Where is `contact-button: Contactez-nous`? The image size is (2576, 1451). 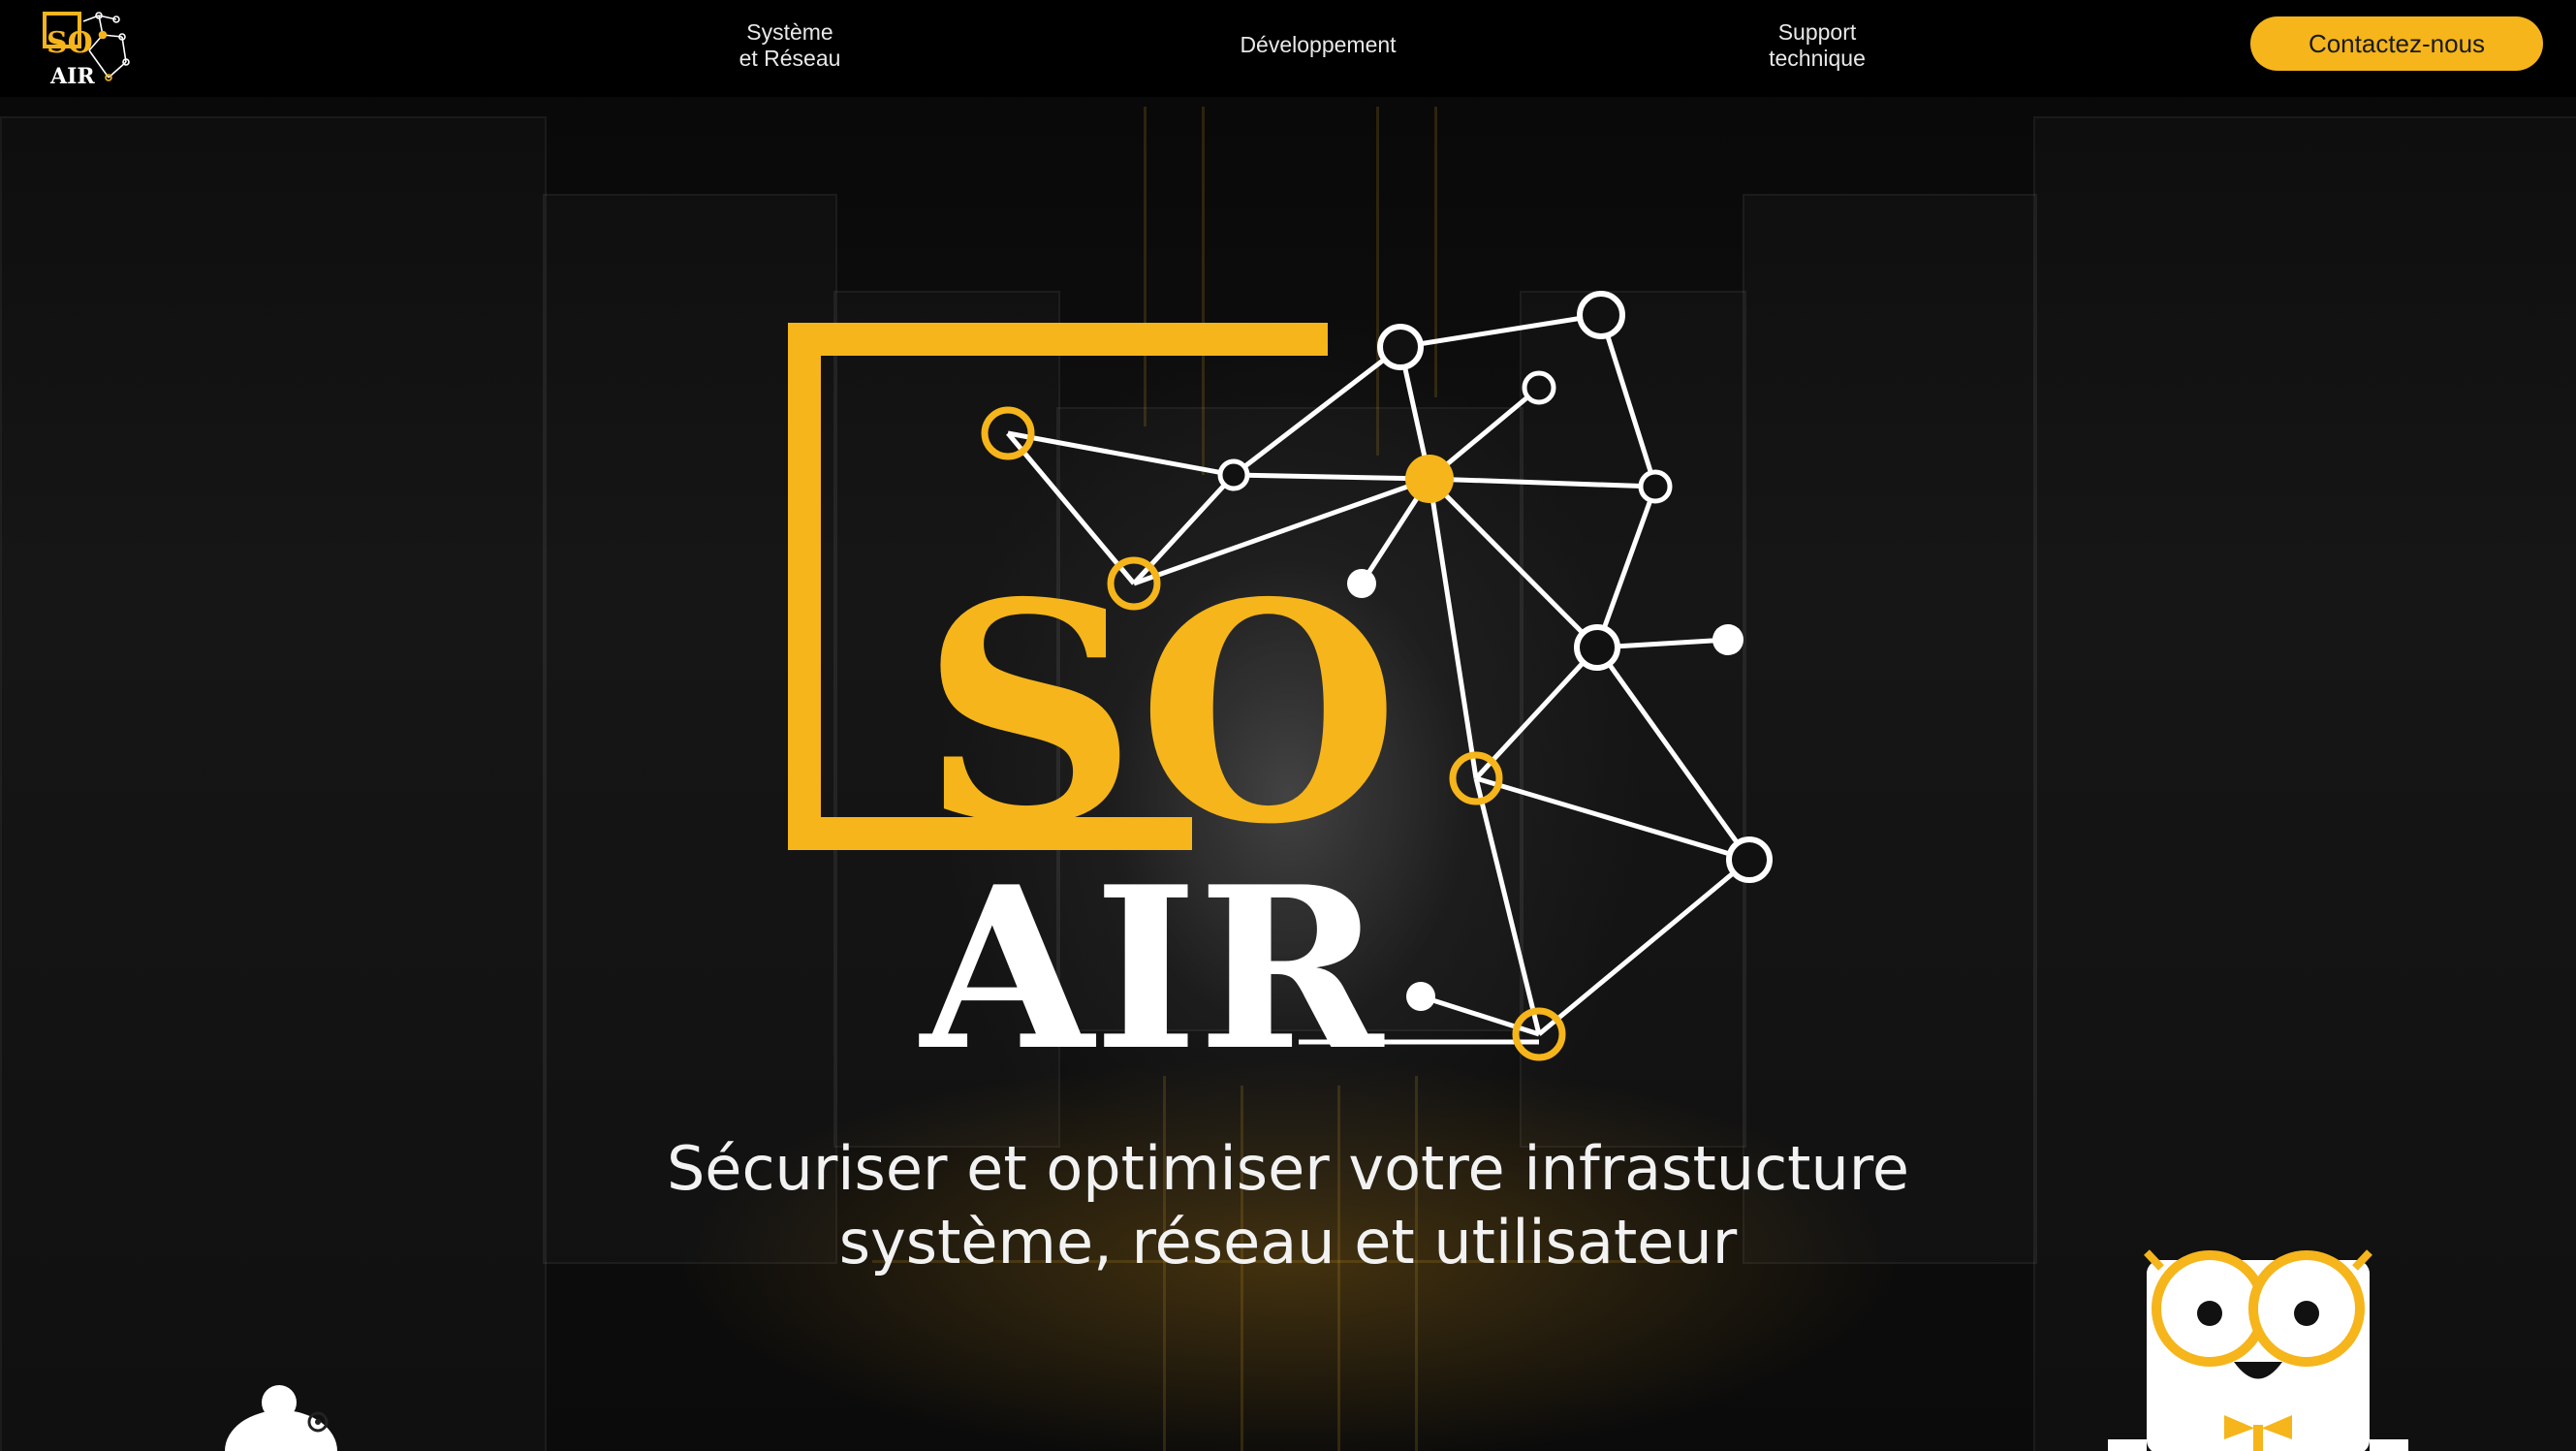 contact-button: Contactez-nous is located at coordinates (2396, 44).